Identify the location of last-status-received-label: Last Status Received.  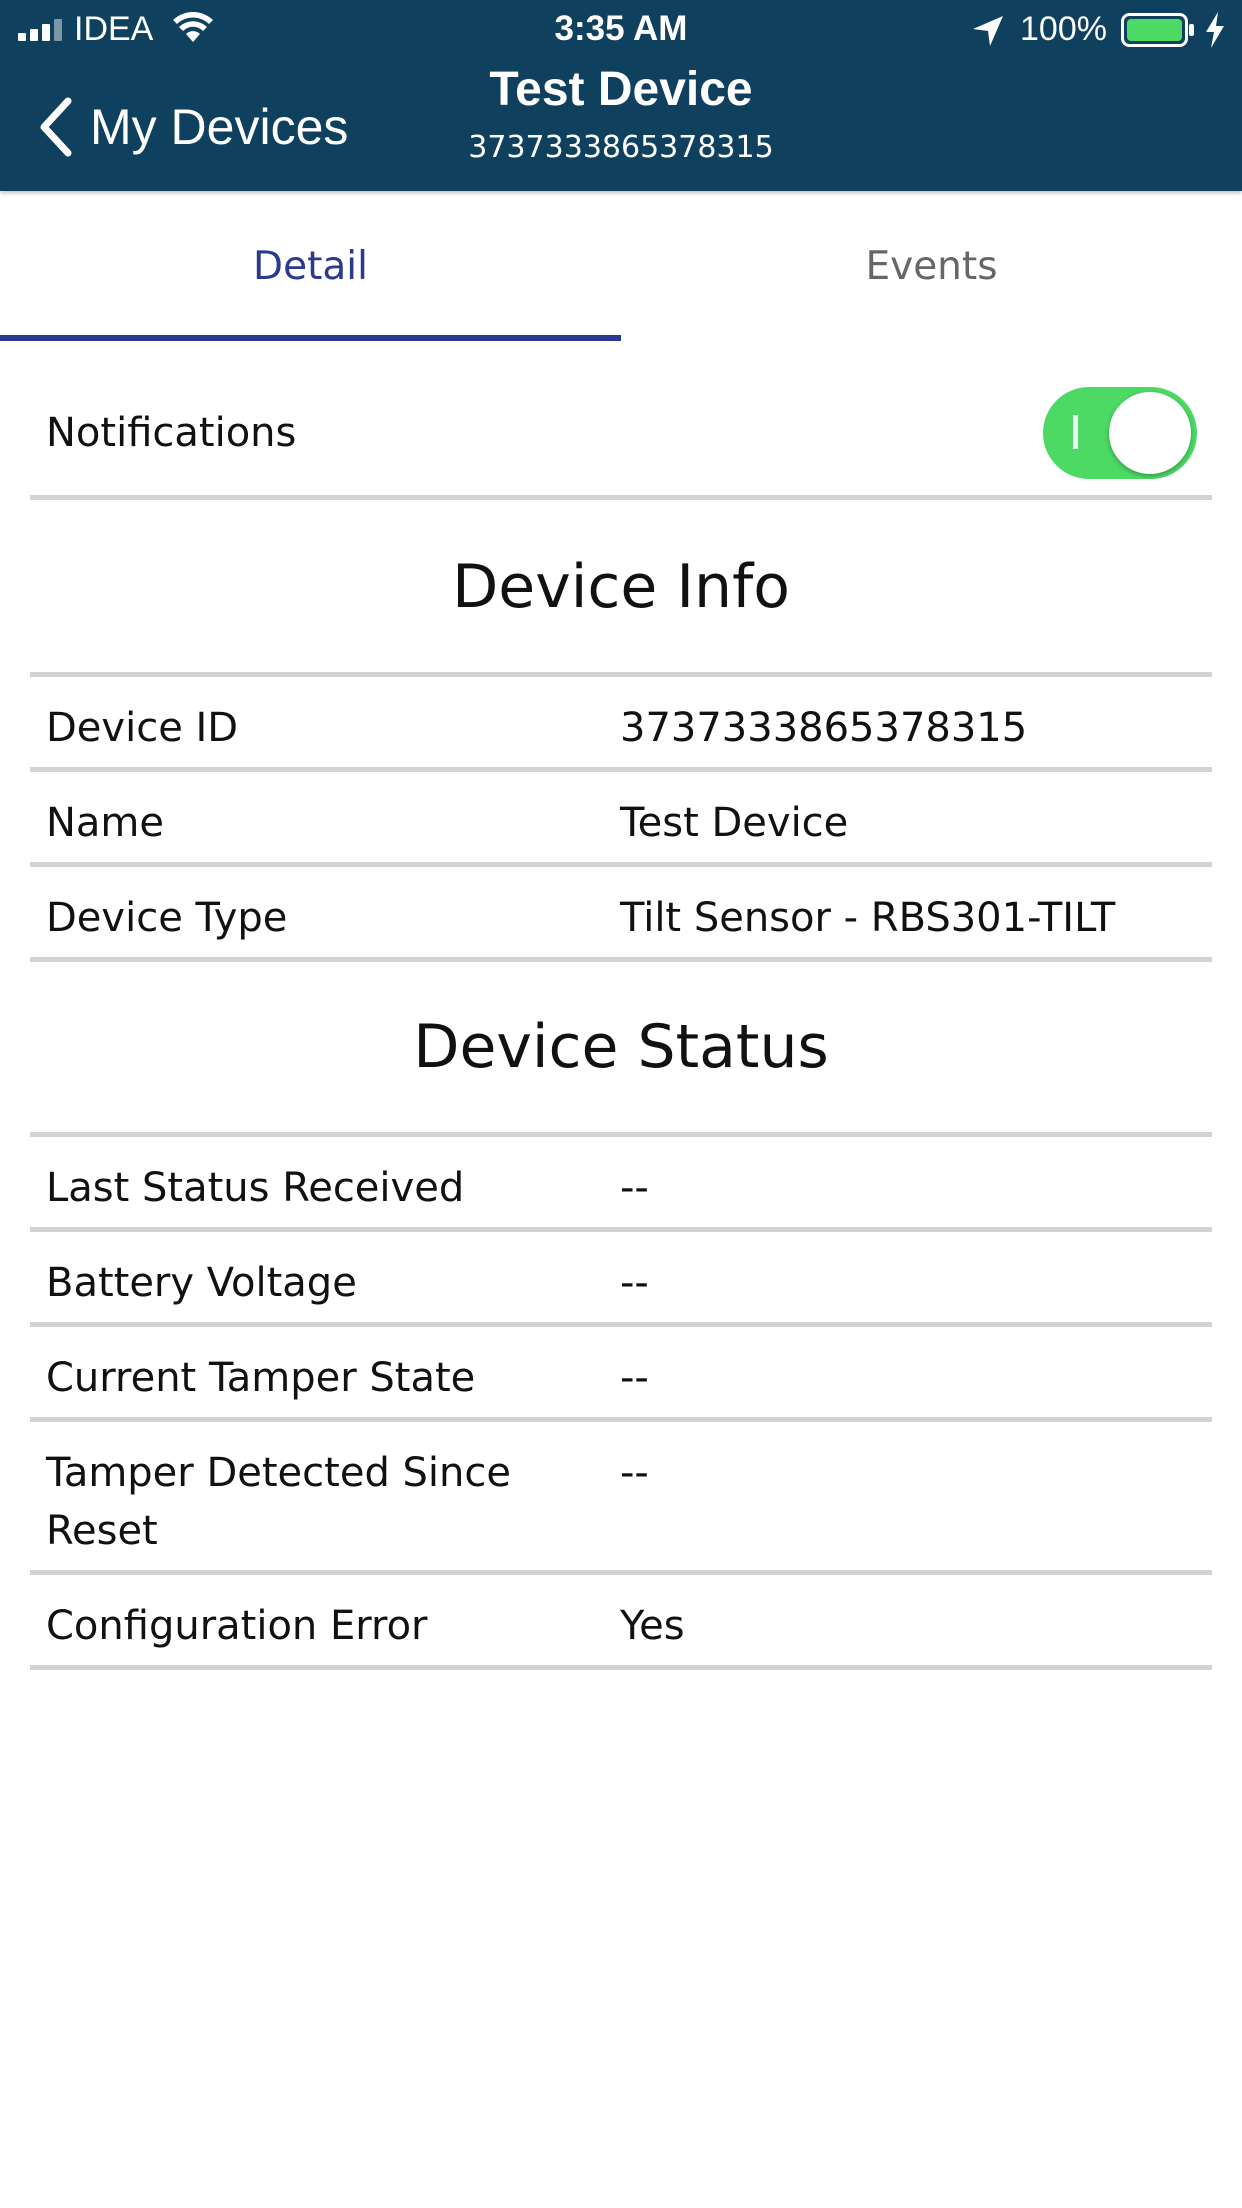
(255, 1188).